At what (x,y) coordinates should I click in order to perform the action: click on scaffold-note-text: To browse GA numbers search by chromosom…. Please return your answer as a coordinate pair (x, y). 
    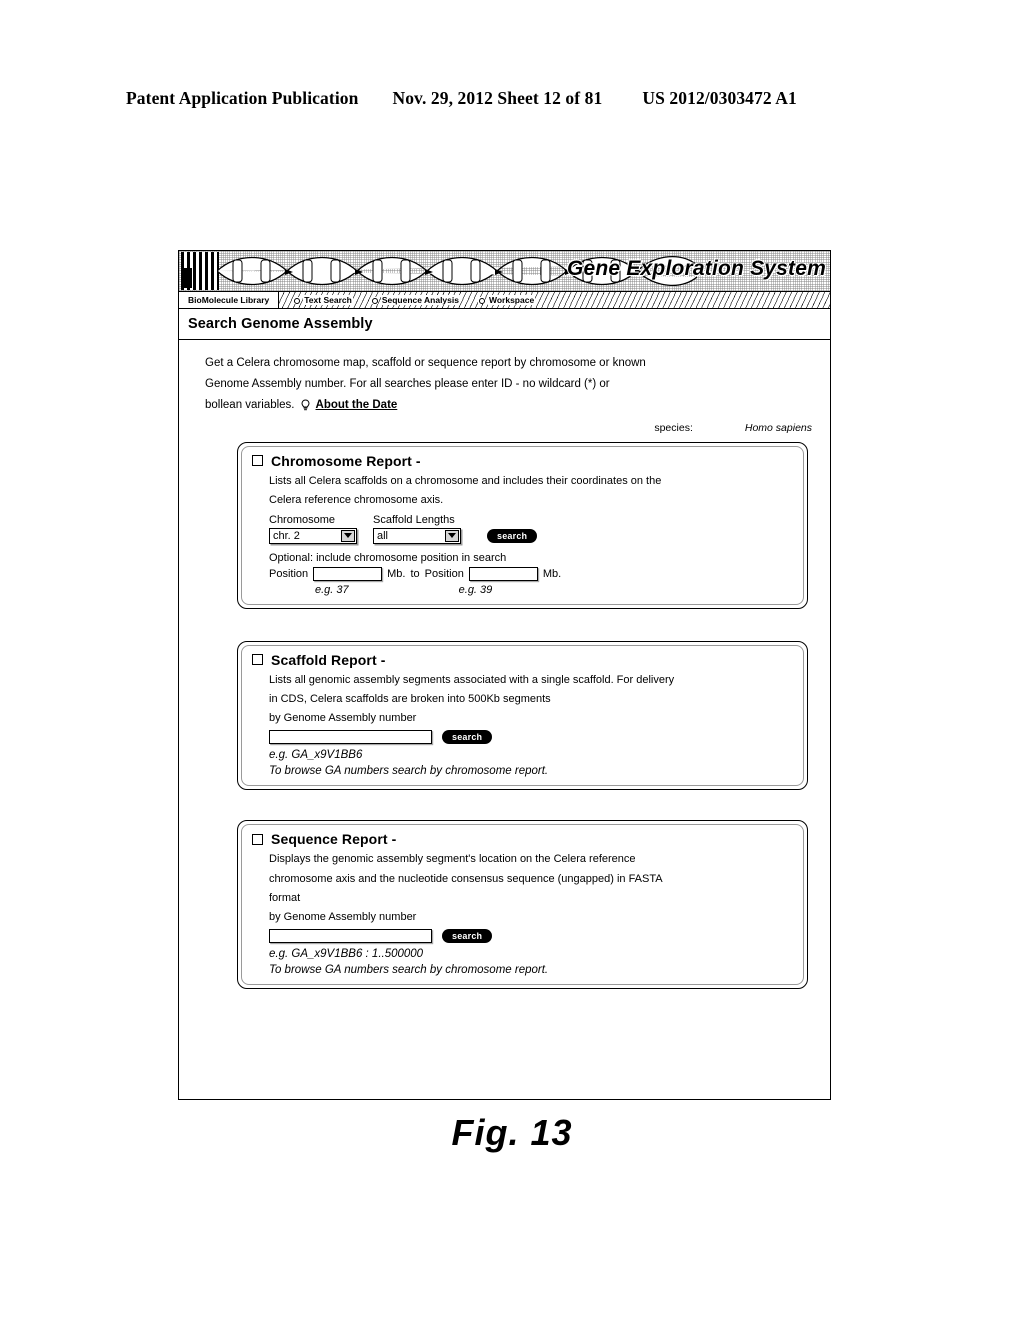
    Looking at the image, I should click on (409, 771).